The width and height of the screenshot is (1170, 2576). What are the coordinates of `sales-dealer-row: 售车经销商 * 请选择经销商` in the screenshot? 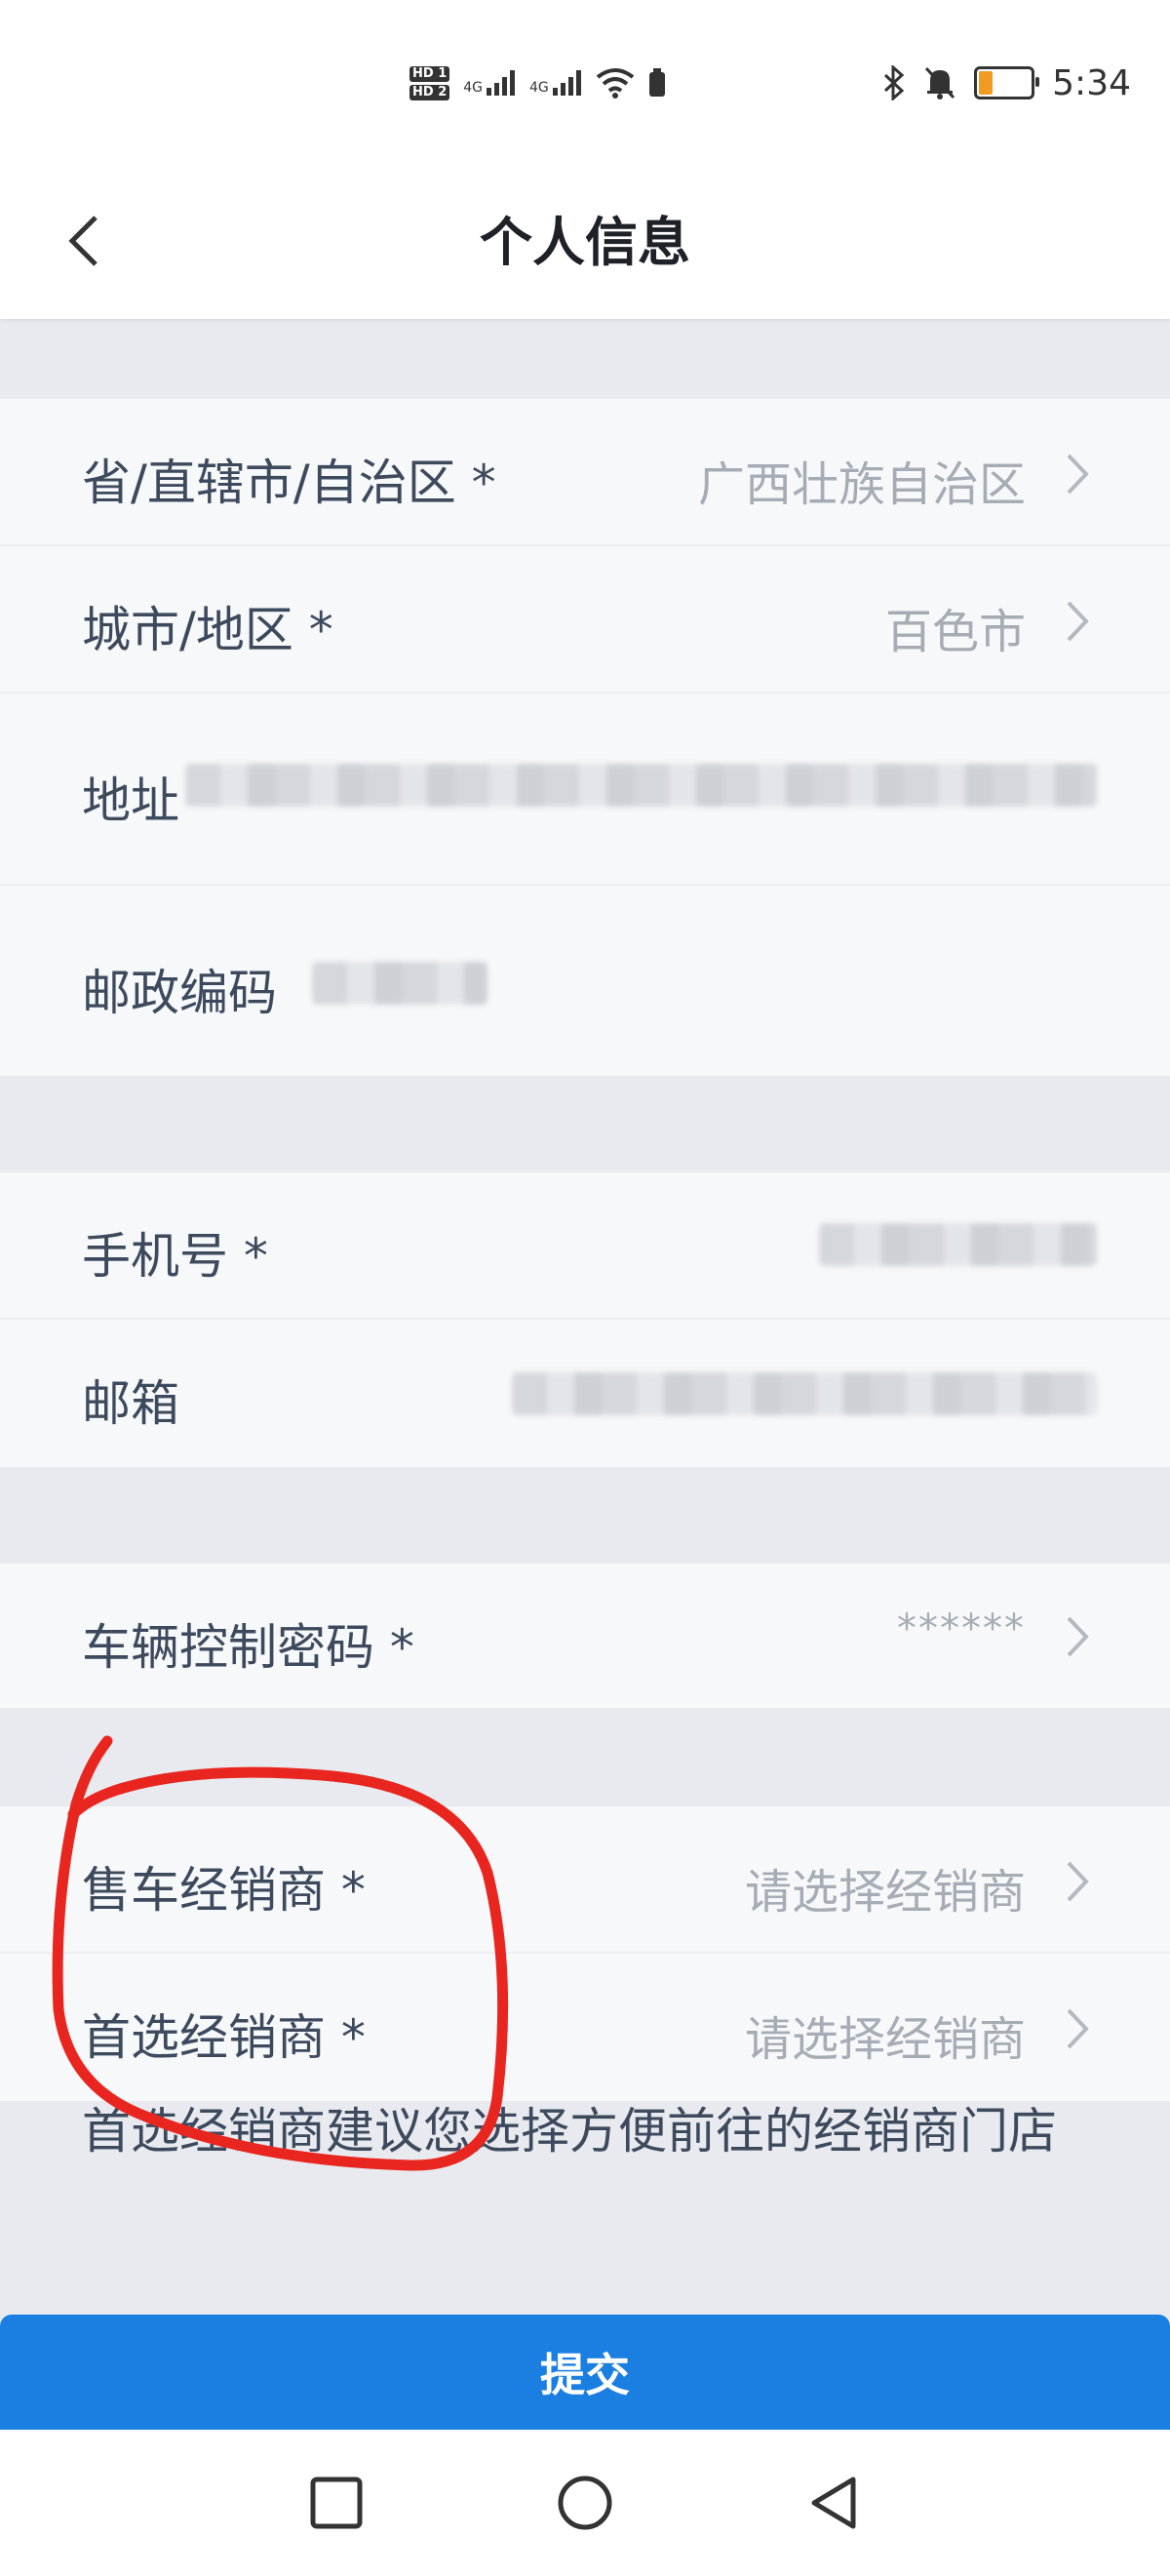 It's located at (585, 1880).